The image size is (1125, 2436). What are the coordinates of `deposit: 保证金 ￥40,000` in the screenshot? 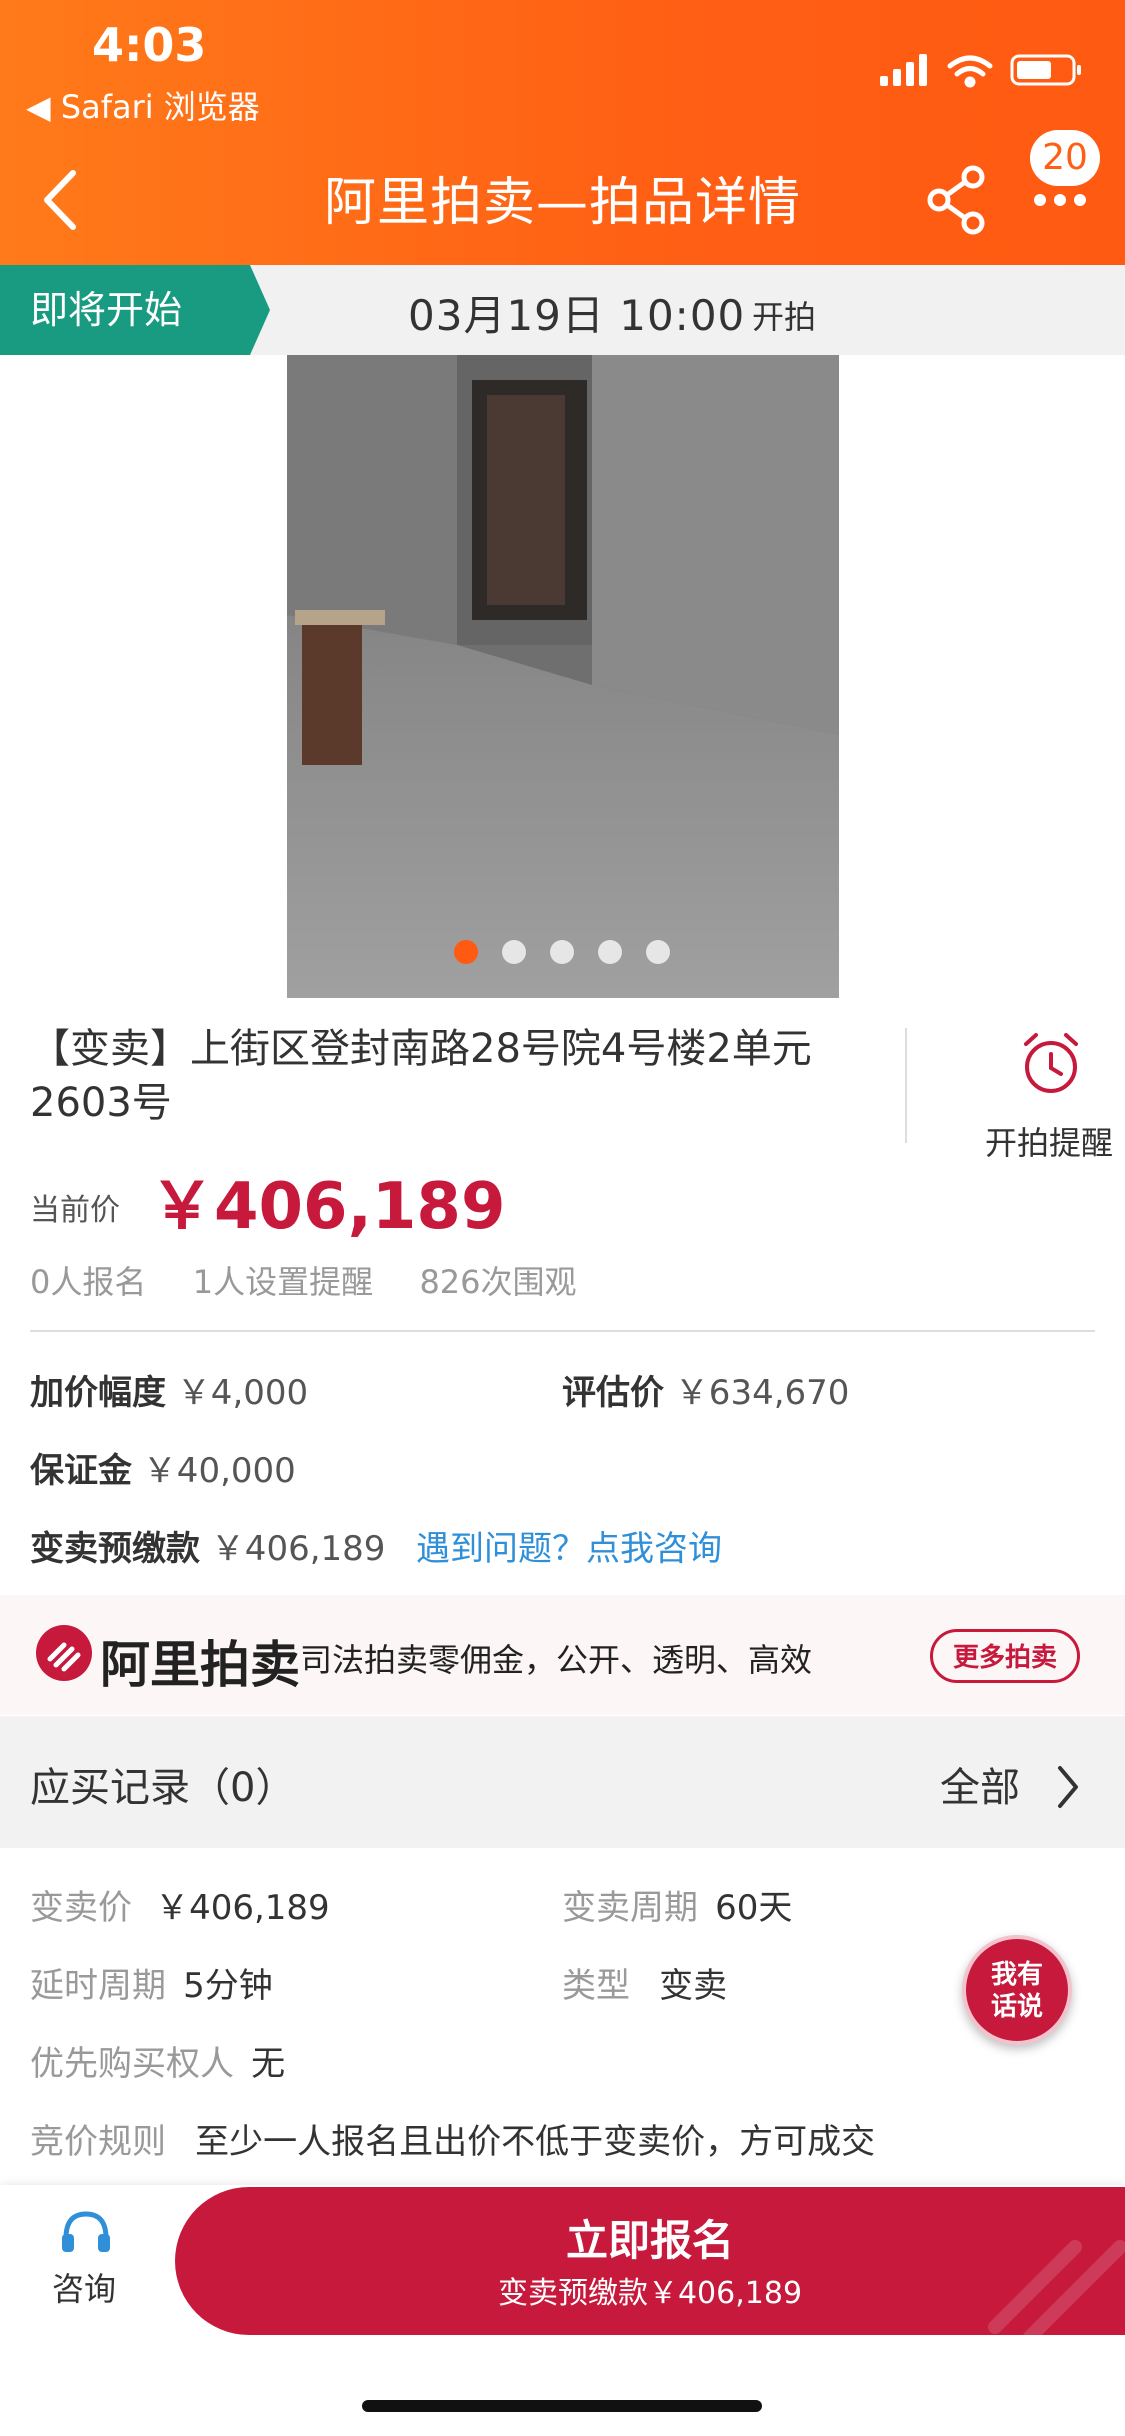 It's located at (163, 1467).